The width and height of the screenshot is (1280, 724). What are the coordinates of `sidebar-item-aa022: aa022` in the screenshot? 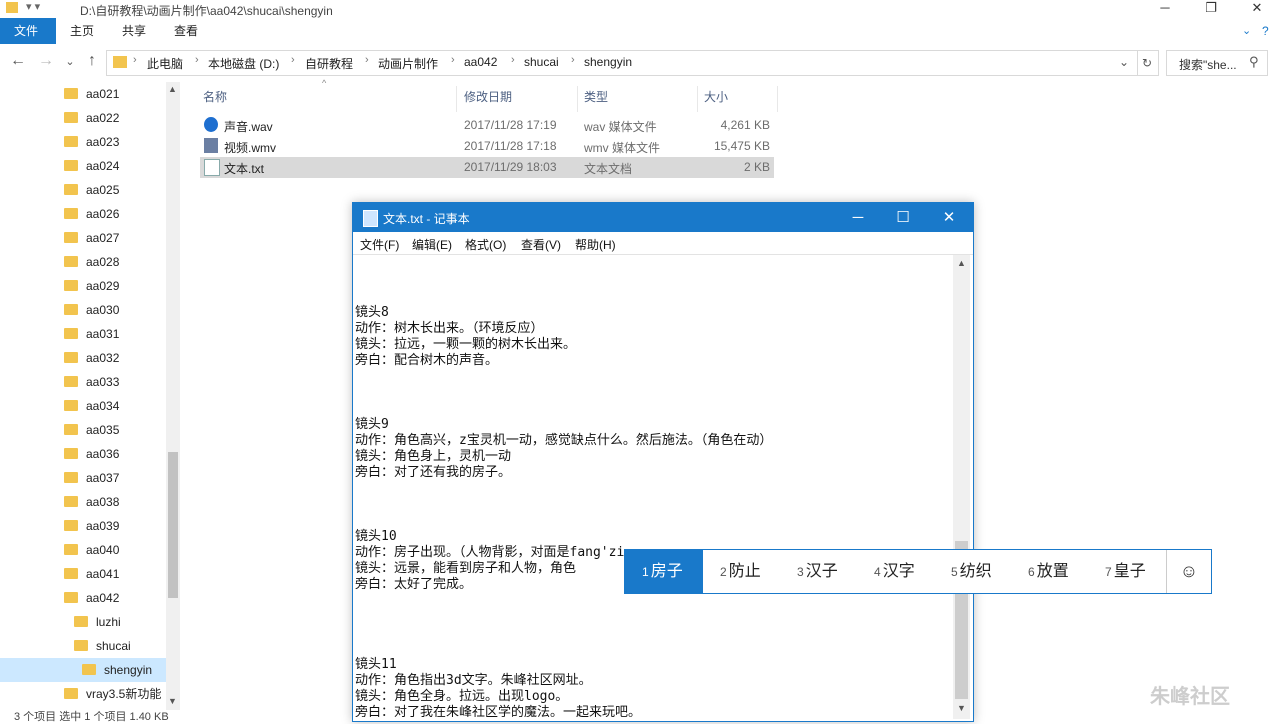 It's located at (83, 118).